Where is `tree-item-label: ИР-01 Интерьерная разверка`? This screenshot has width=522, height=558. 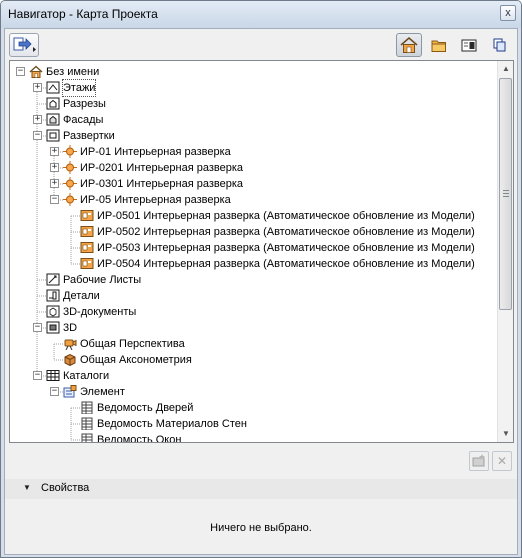 tree-item-label: ИР-01 Интерьерная разверка is located at coordinates (155, 152).